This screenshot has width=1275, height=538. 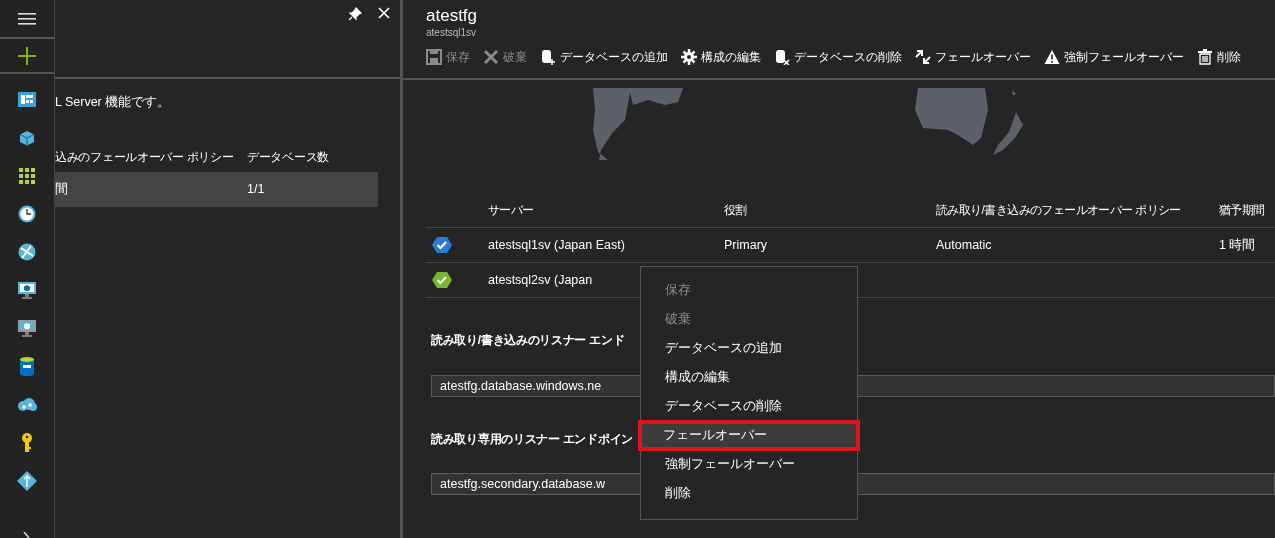 What do you see at coordinates (1242, 210) in the screenshot?
I see `column-header: 猶予期間` at bounding box center [1242, 210].